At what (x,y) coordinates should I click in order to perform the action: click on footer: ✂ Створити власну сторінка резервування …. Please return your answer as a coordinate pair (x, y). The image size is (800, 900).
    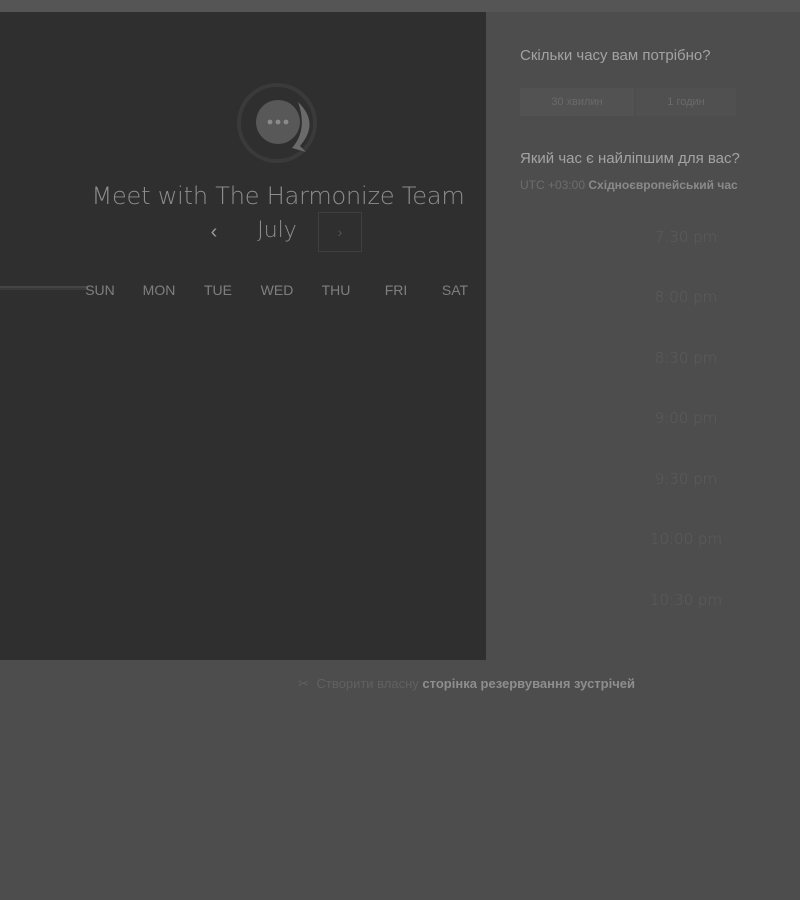
    Looking at the image, I should click on (466, 684).